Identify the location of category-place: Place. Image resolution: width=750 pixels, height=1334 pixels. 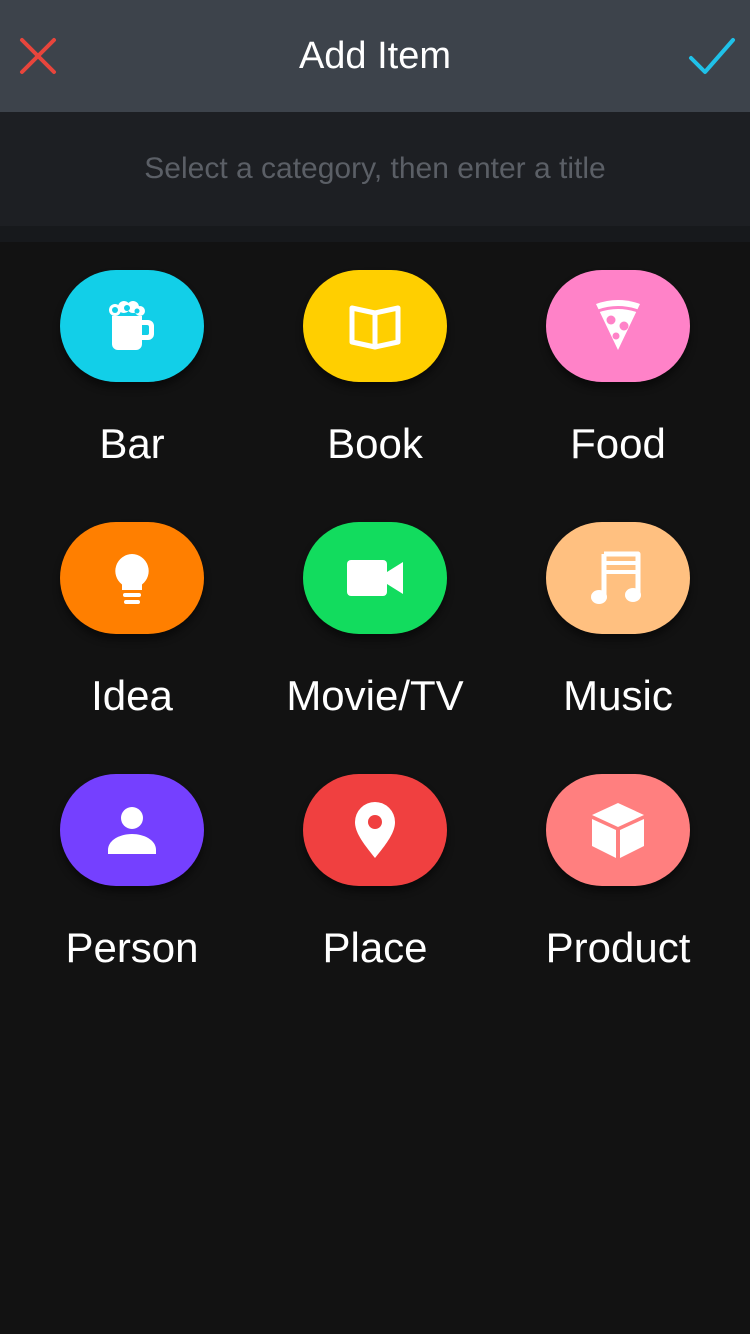
(375, 866).